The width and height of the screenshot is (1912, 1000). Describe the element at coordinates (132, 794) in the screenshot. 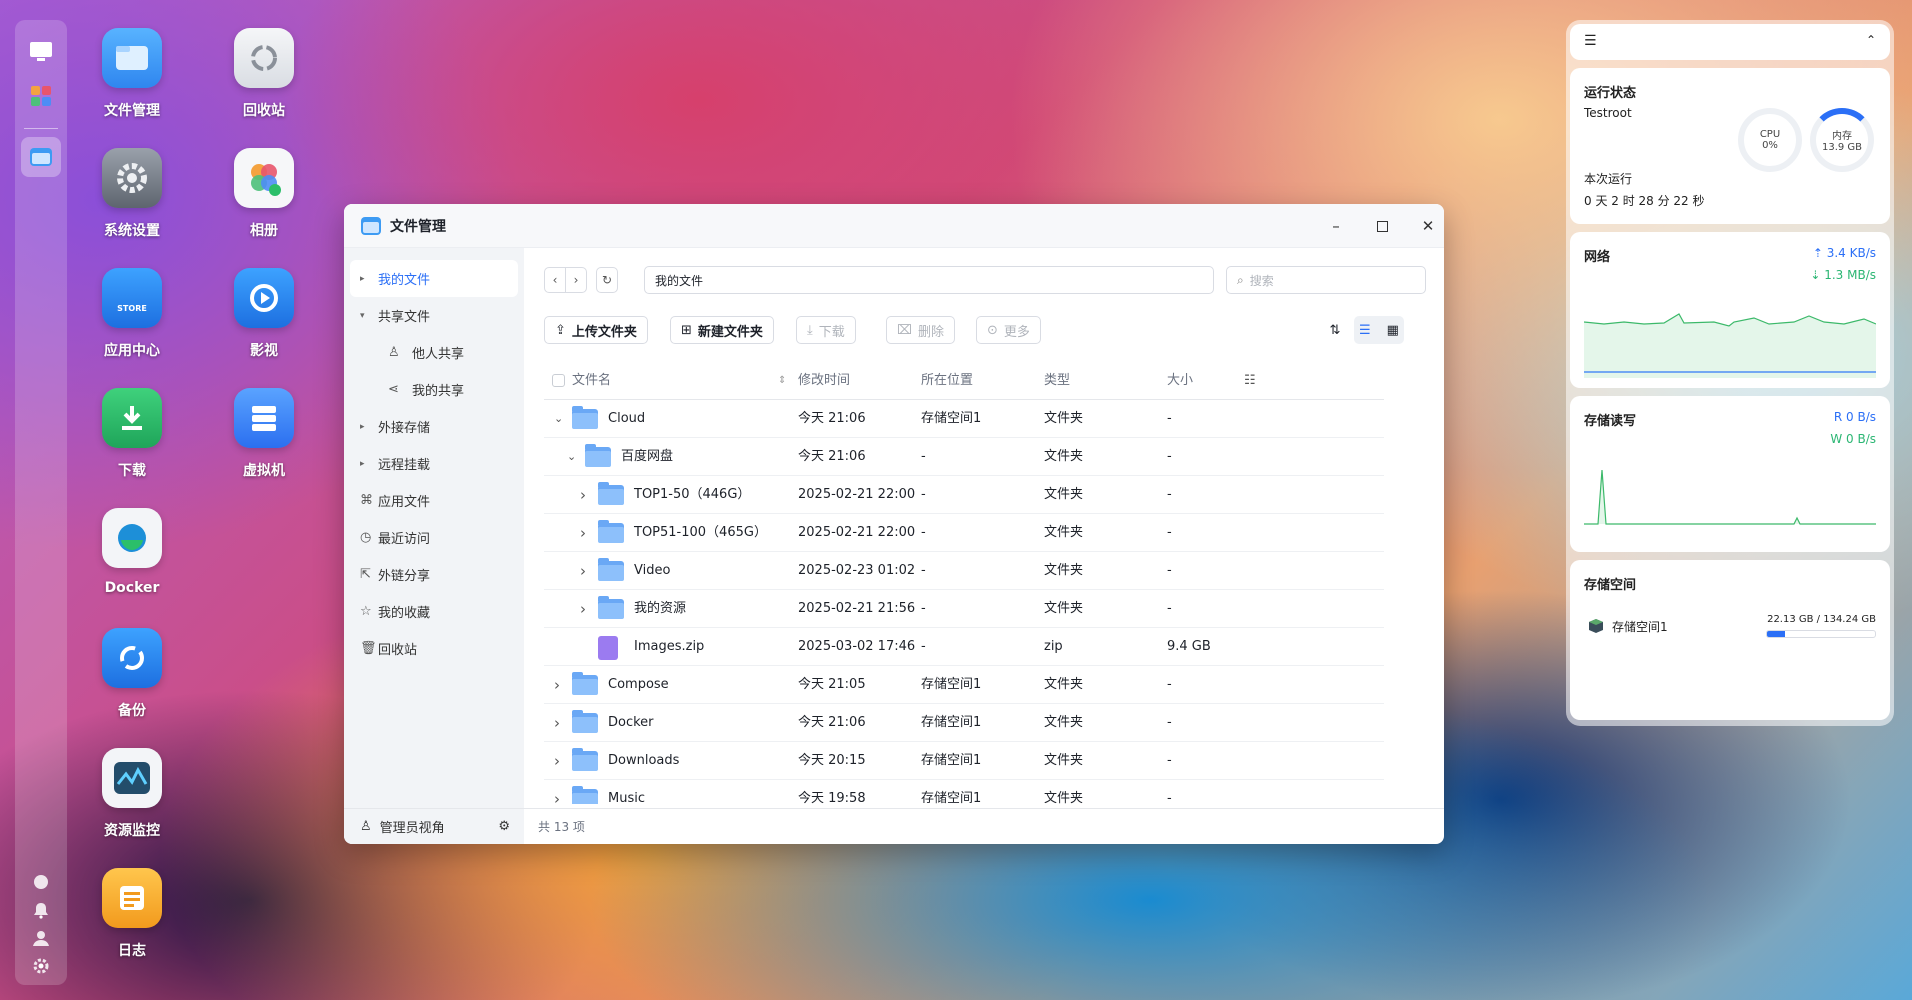

I see `desktop-icon-monitor: 资源监控` at that location.